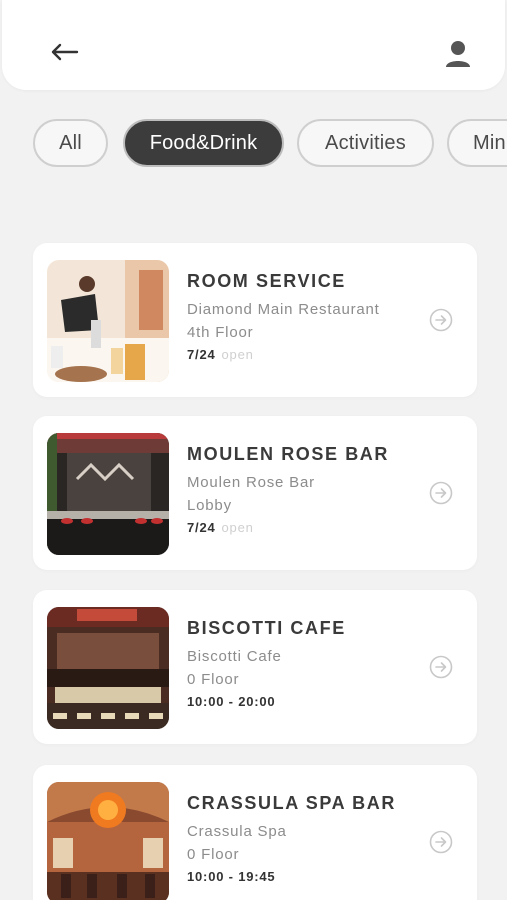  I want to click on profile-button, so click(458, 54).